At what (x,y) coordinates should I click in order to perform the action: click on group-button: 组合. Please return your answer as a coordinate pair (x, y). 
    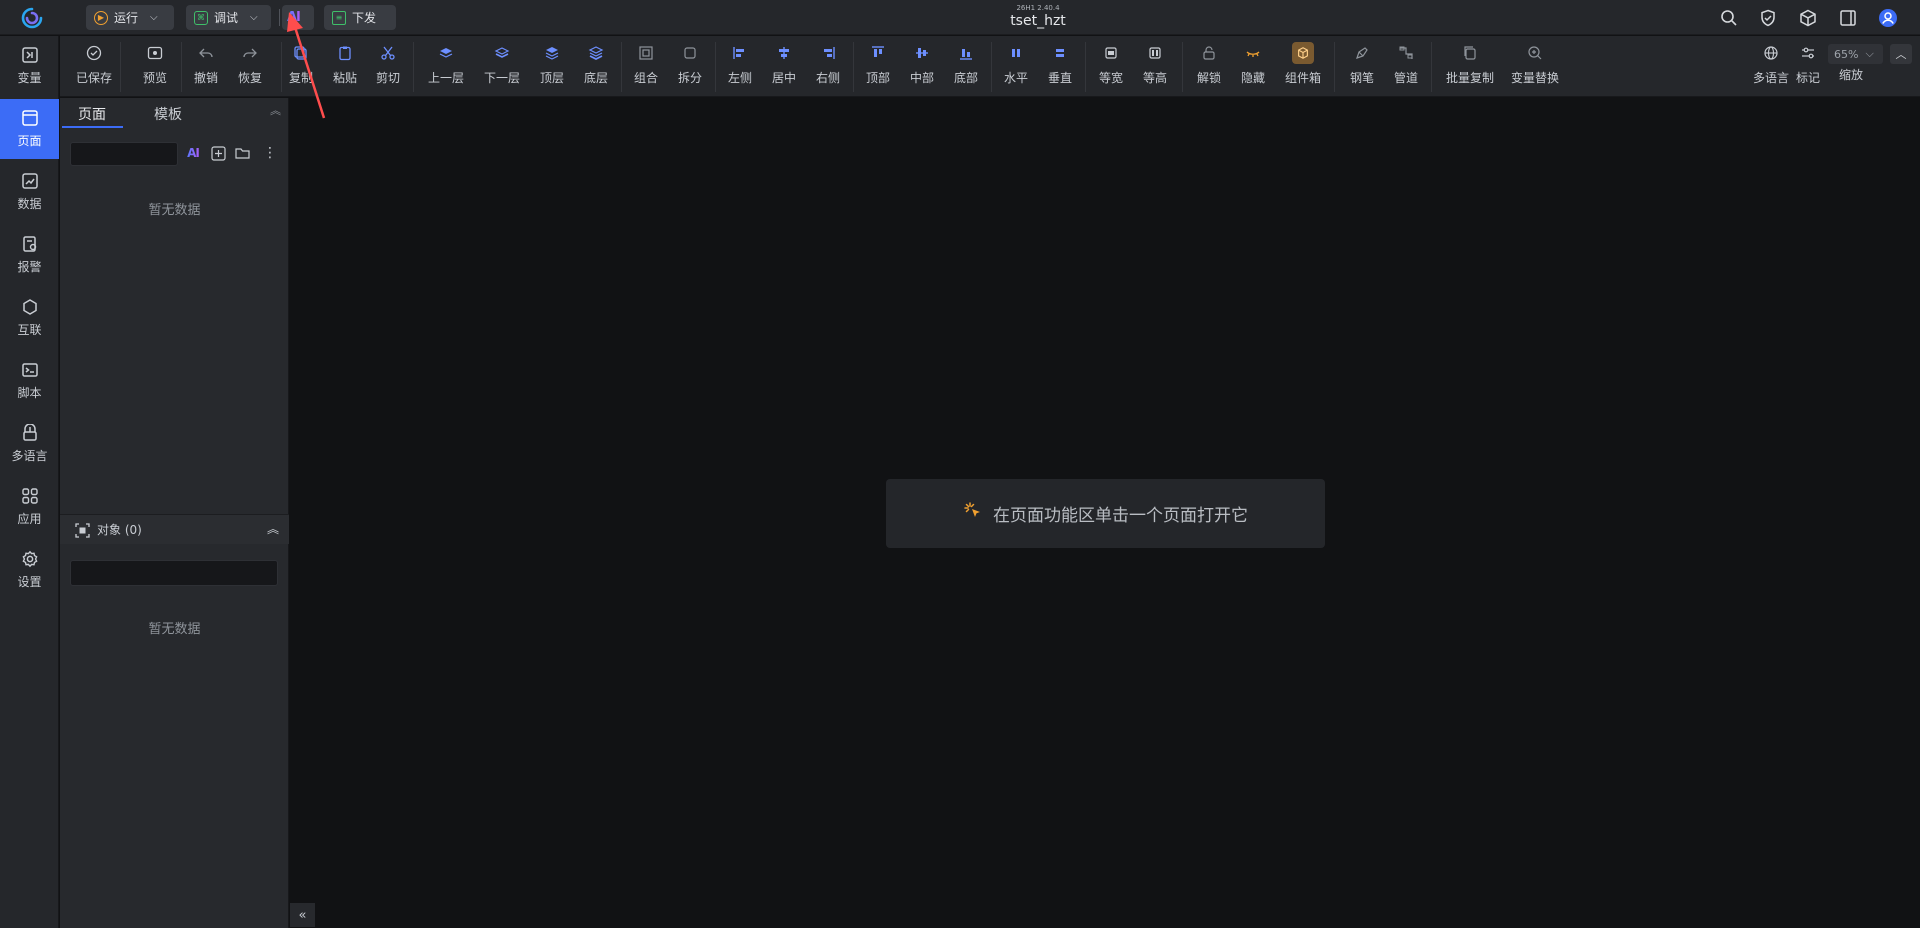
    Looking at the image, I should click on (646, 68).